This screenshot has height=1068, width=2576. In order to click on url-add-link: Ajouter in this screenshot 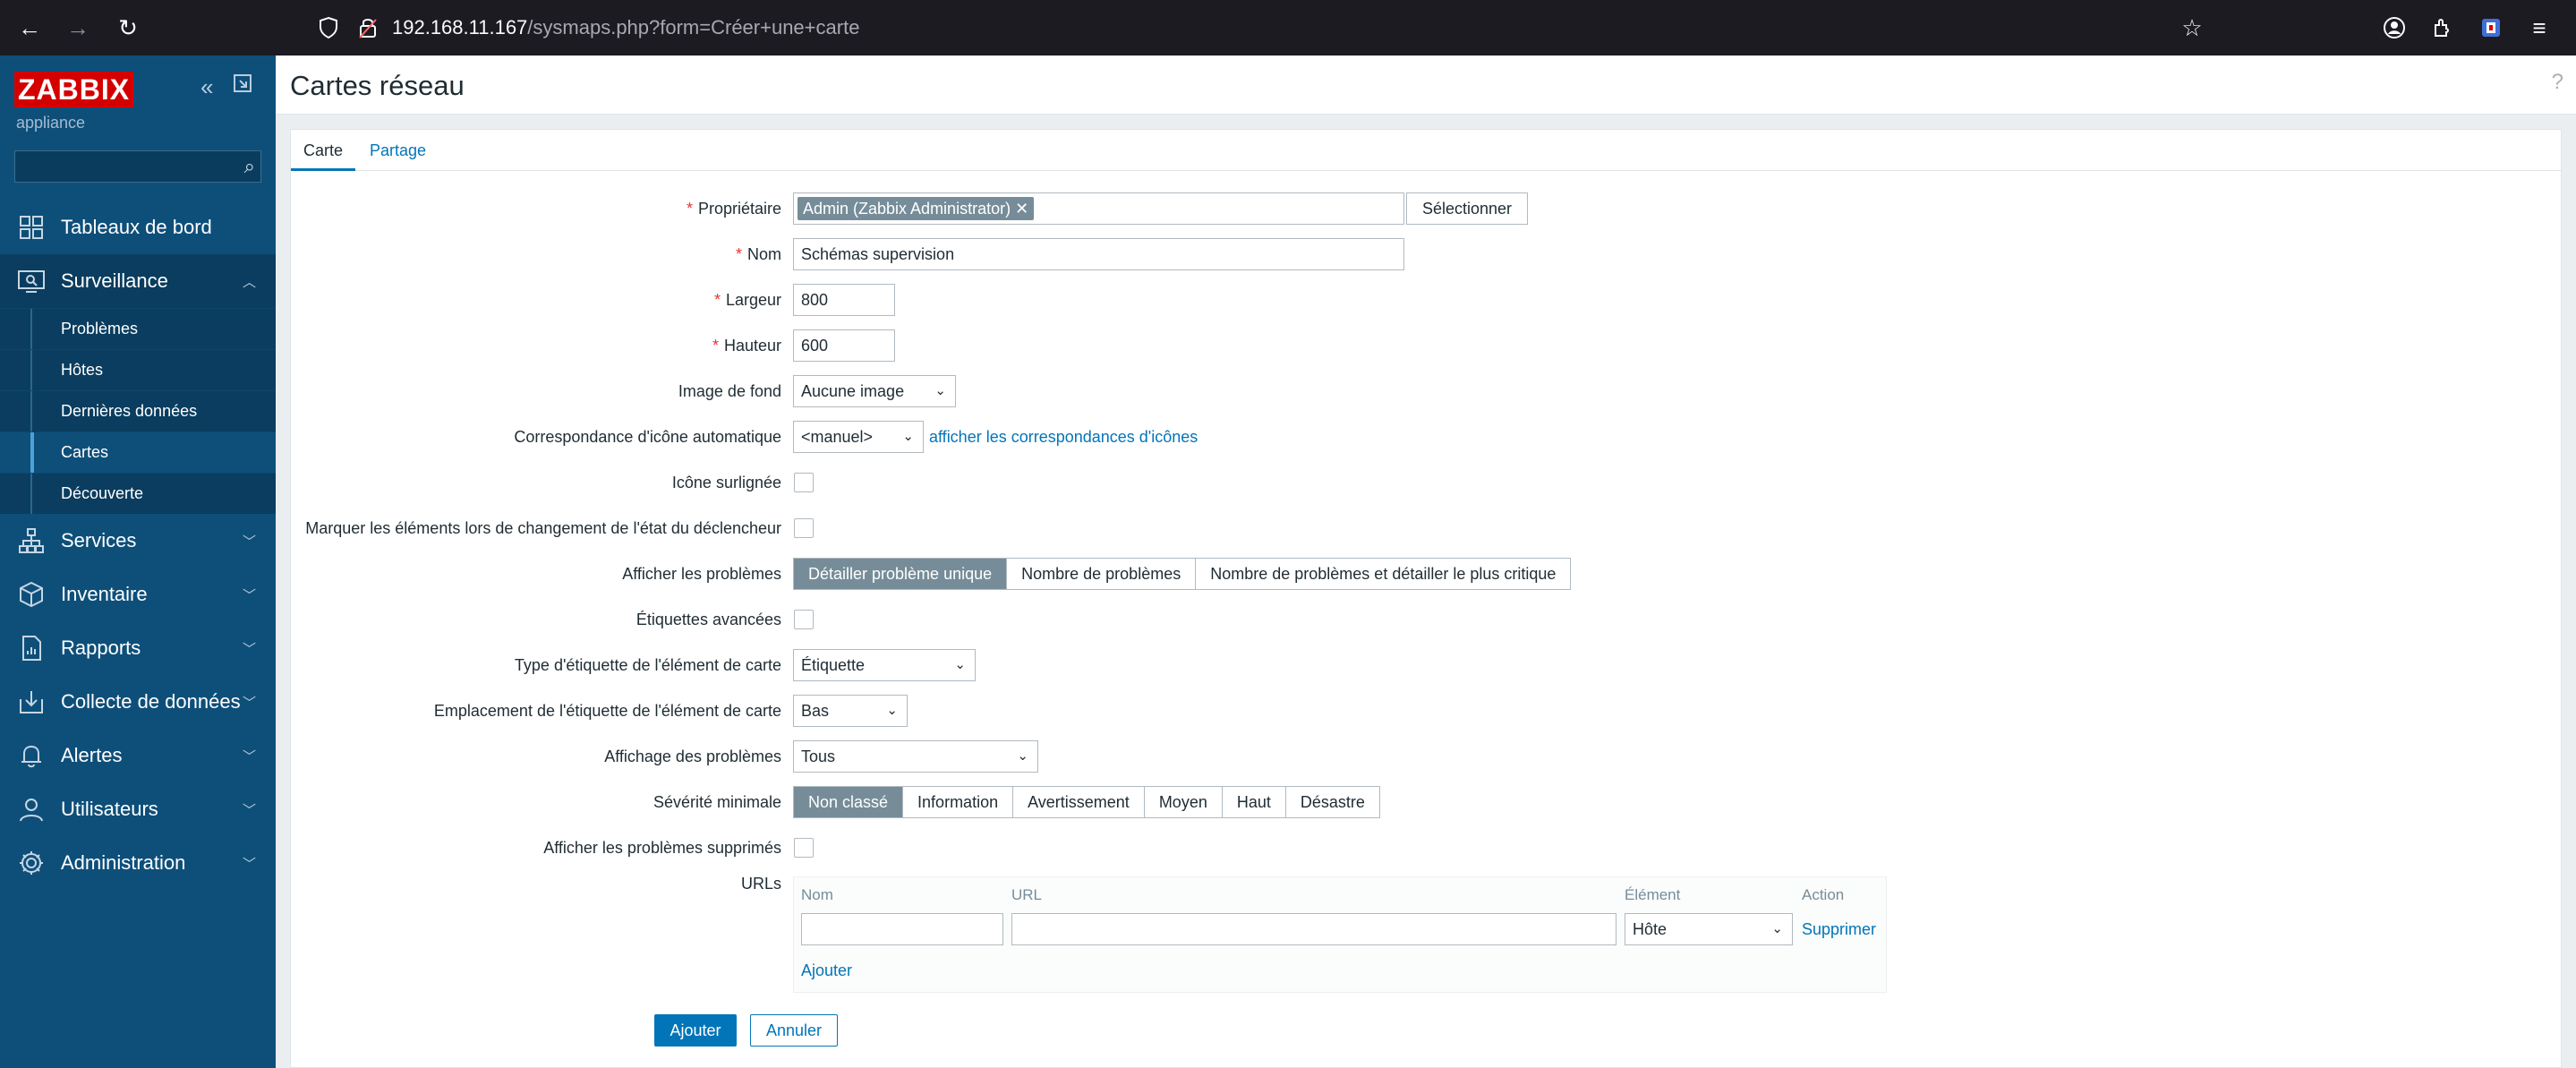, I will do `click(826, 970)`.